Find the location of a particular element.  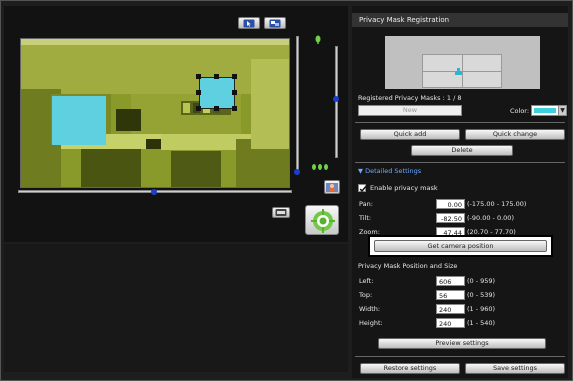

snapshot-button is located at coordinates (332, 187).